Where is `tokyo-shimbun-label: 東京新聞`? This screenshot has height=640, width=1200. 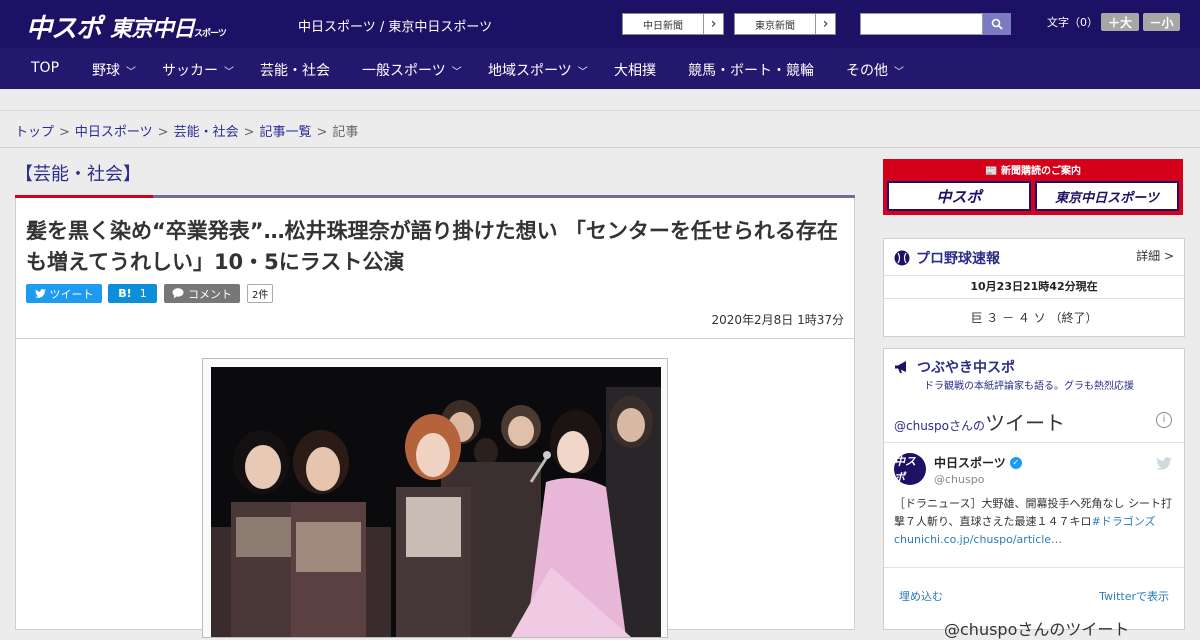 tokyo-shimbun-label: 東京新聞 is located at coordinates (775, 26).